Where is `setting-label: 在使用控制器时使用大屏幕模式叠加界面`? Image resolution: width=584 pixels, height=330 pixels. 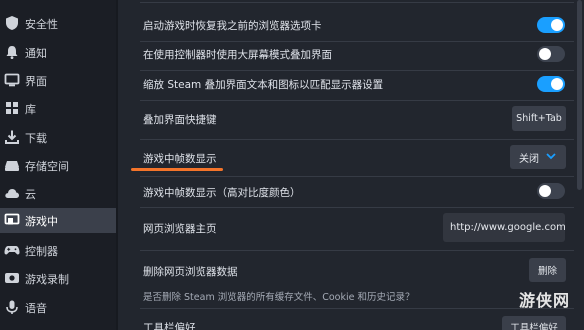 setting-label: 在使用控制器时使用大屏幕模式叠加界面 is located at coordinates (237, 55).